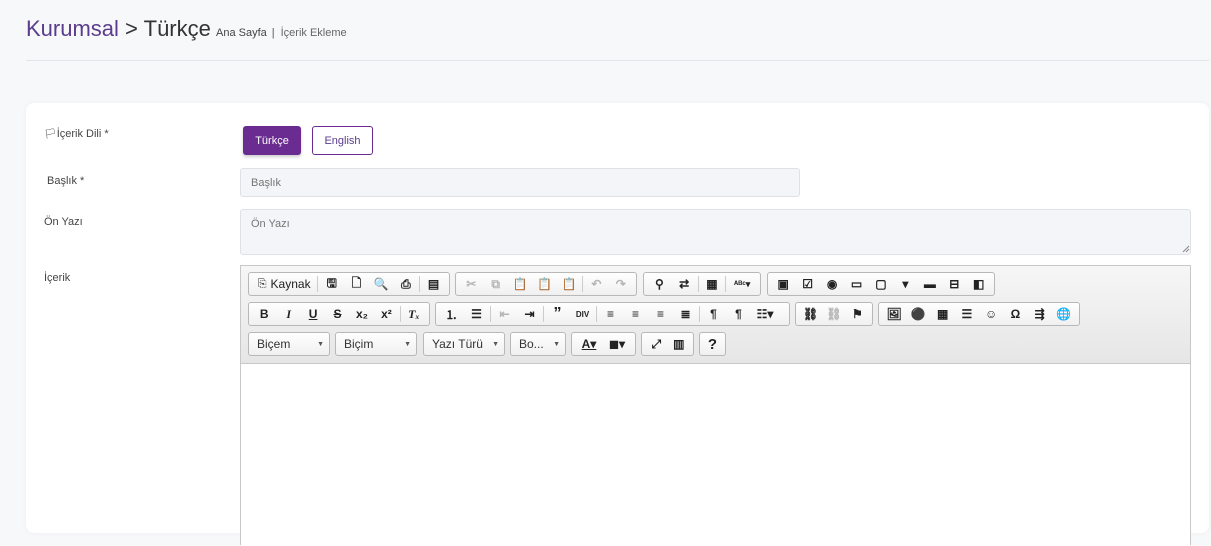  What do you see at coordinates (289, 344) in the screenshot?
I see `format-dropdown: Biçem ▼` at bounding box center [289, 344].